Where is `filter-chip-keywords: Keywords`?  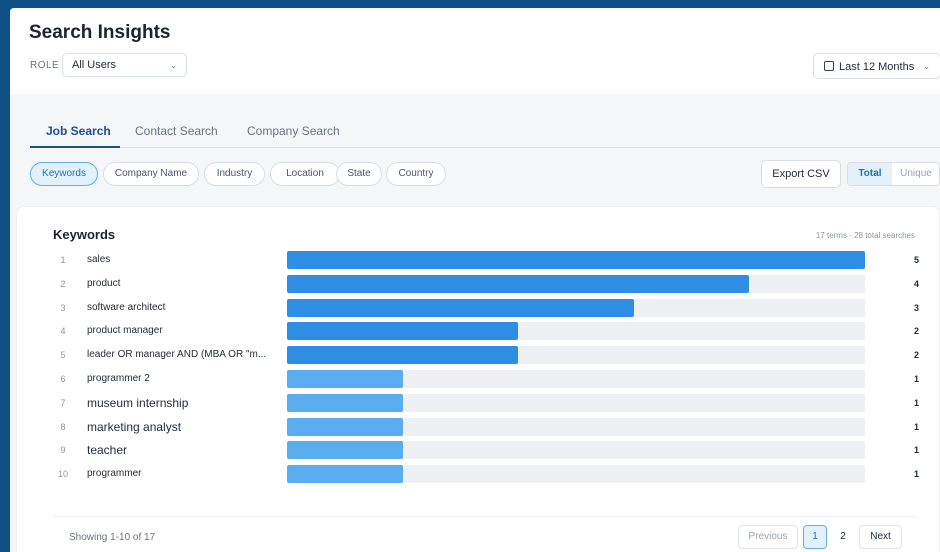 filter-chip-keywords: Keywords is located at coordinates (64, 174).